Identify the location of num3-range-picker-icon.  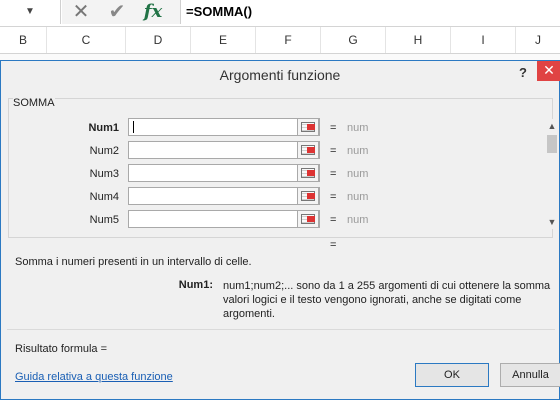
(308, 173).